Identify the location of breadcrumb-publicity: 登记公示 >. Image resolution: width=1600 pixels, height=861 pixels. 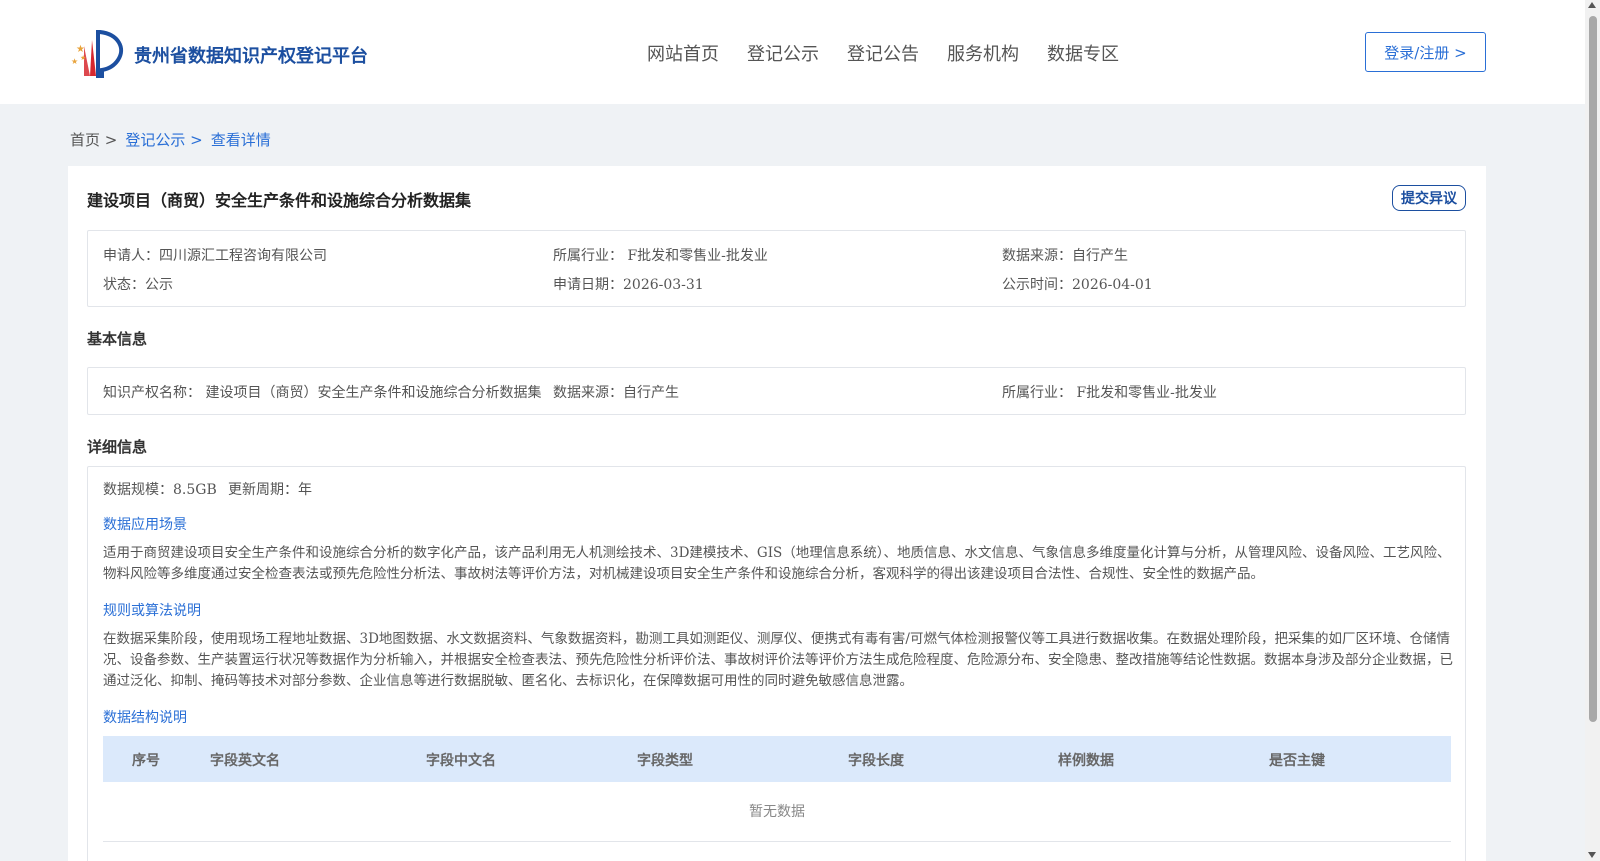
(163, 139).